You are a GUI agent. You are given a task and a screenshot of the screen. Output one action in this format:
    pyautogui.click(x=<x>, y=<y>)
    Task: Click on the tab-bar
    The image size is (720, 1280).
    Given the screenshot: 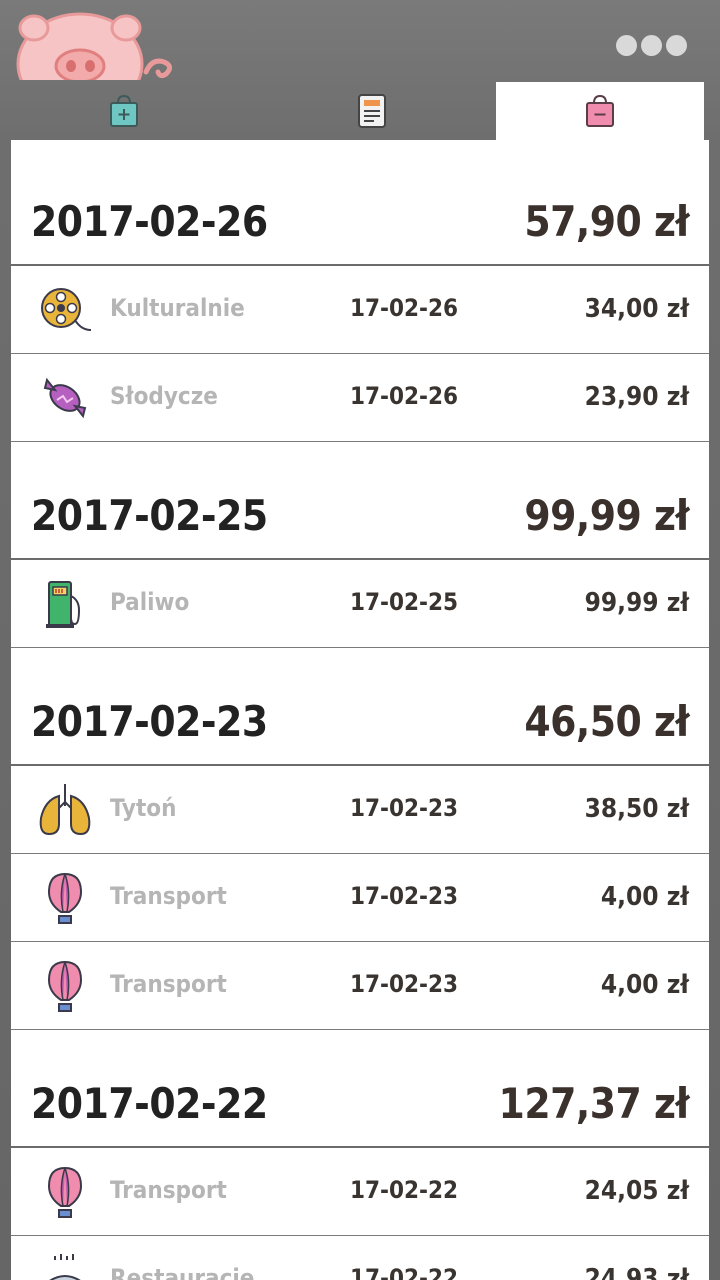 What is the action you would take?
    pyautogui.click(x=360, y=111)
    